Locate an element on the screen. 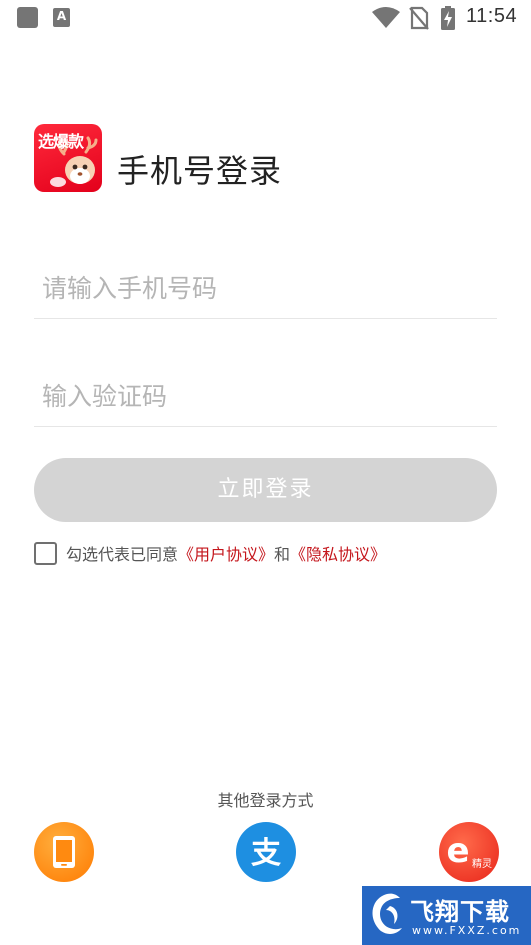  agreement-row: 勾选代表已同意 《用户协议》 和 《隐私协议》 is located at coordinates (210, 553).